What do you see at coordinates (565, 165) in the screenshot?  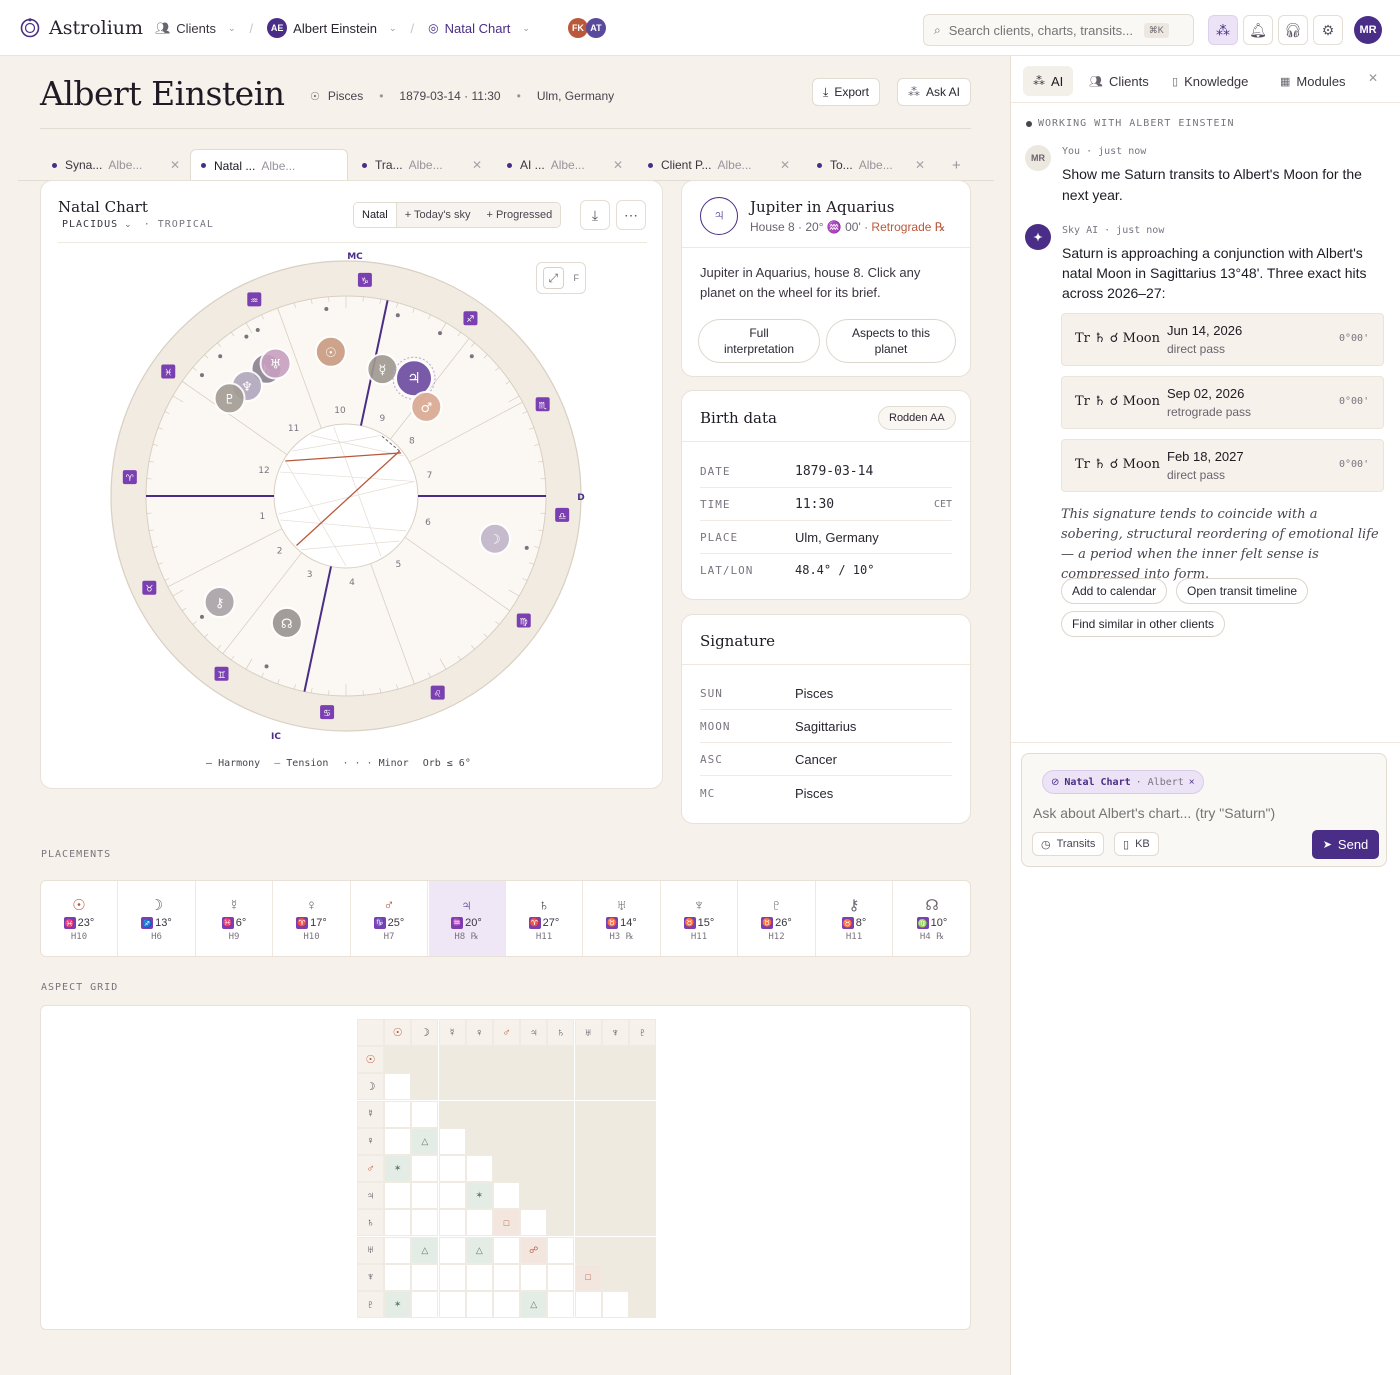 I see `tab-ai: AI ... Albe... ✕` at bounding box center [565, 165].